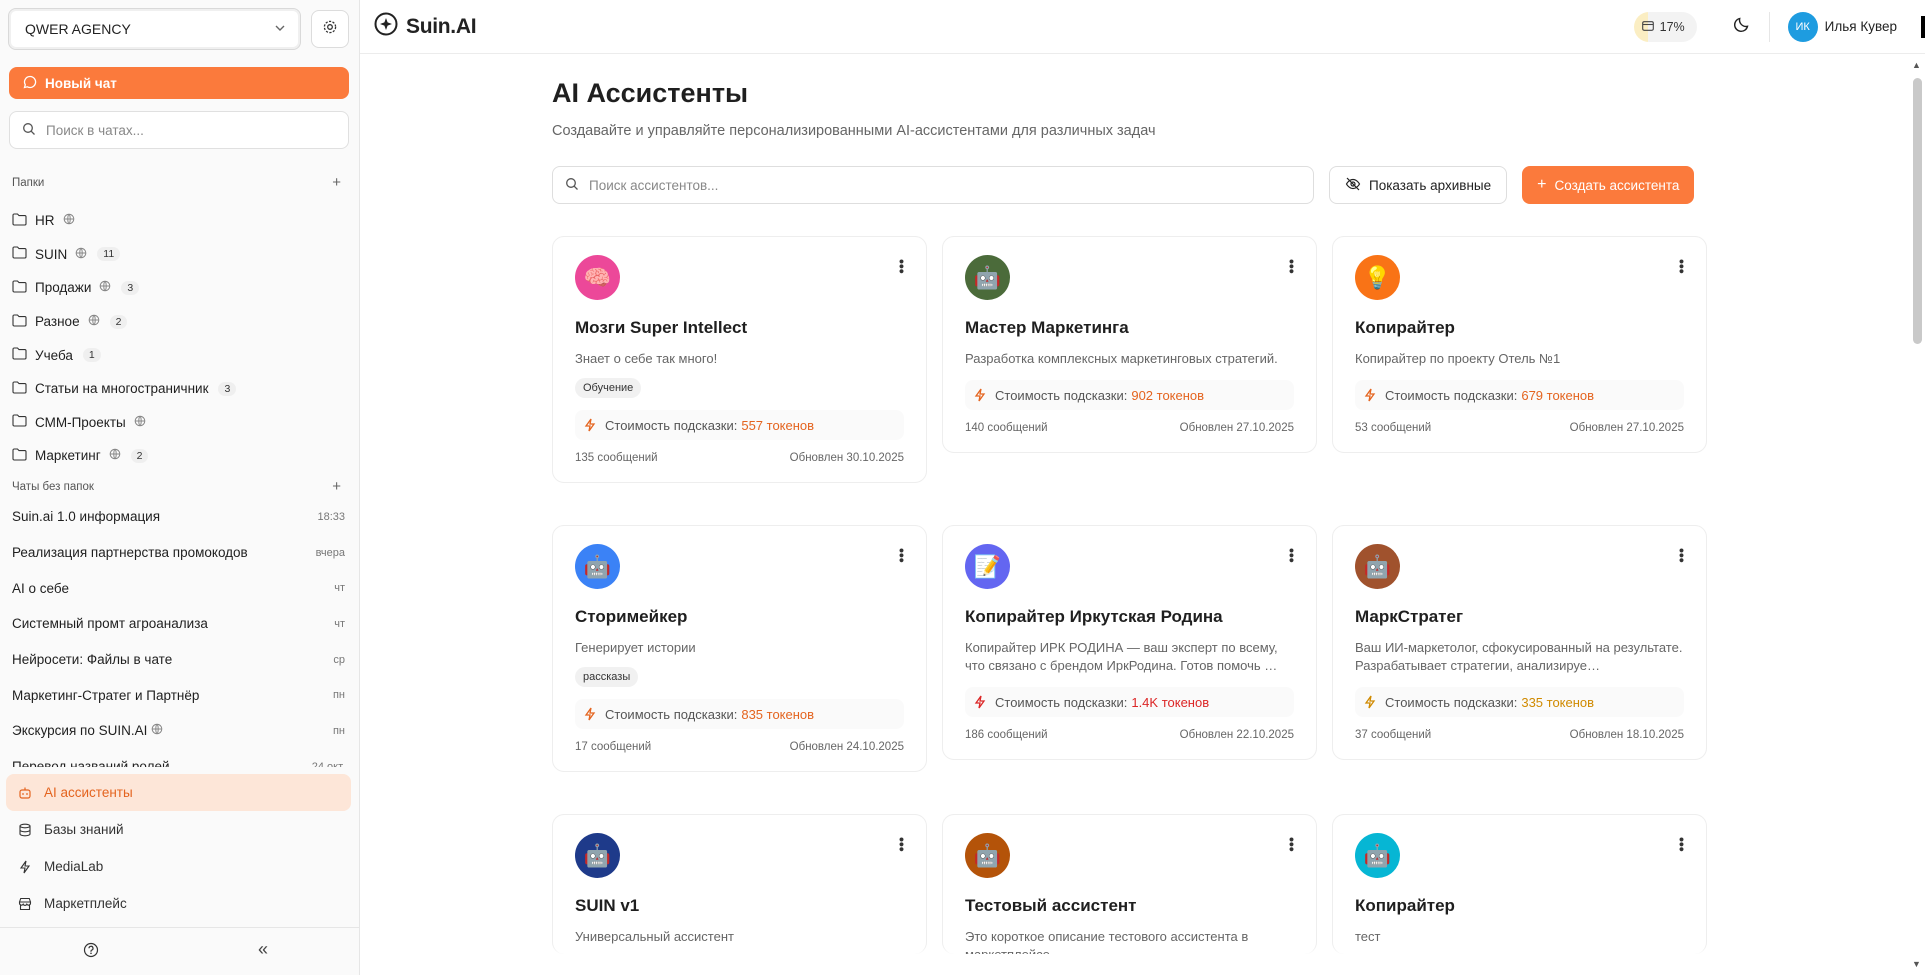 This screenshot has width=1925, height=975. Describe the element at coordinates (1608, 185) in the screenshot. I see `create-assistant-button: + Создать ассистента` at that location.